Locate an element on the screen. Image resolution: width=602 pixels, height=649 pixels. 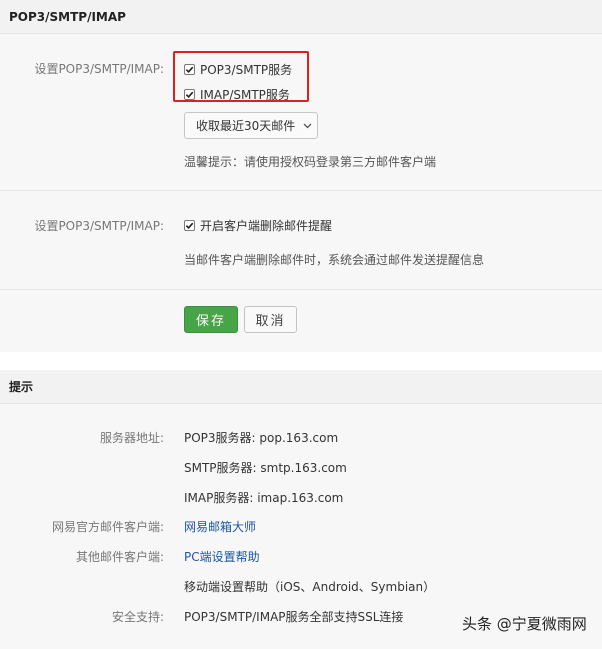
save-button: 保存 is located at coordinates (211, 319).